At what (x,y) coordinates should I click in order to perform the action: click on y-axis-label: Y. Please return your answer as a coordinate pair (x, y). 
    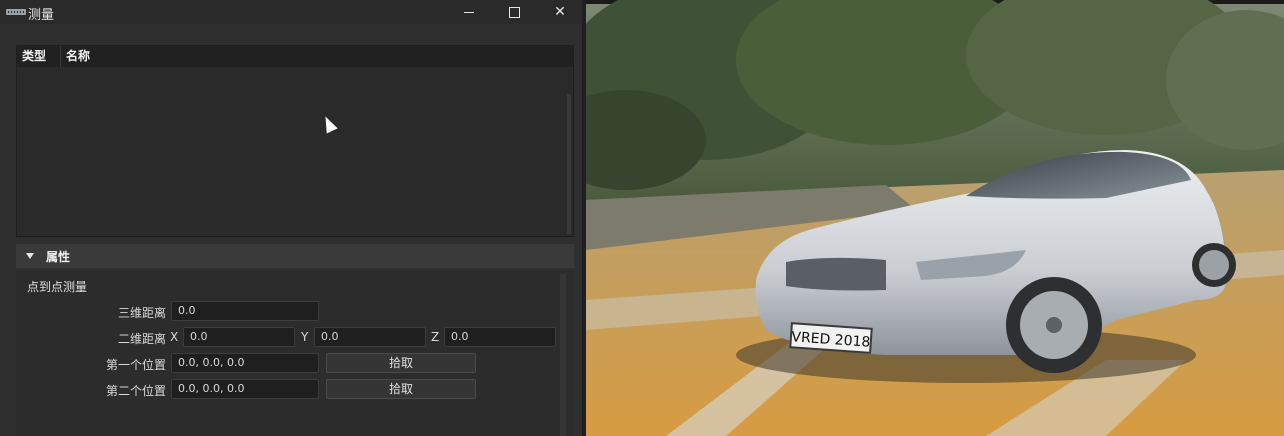
    Looking at the image, I should click on (305, 337).